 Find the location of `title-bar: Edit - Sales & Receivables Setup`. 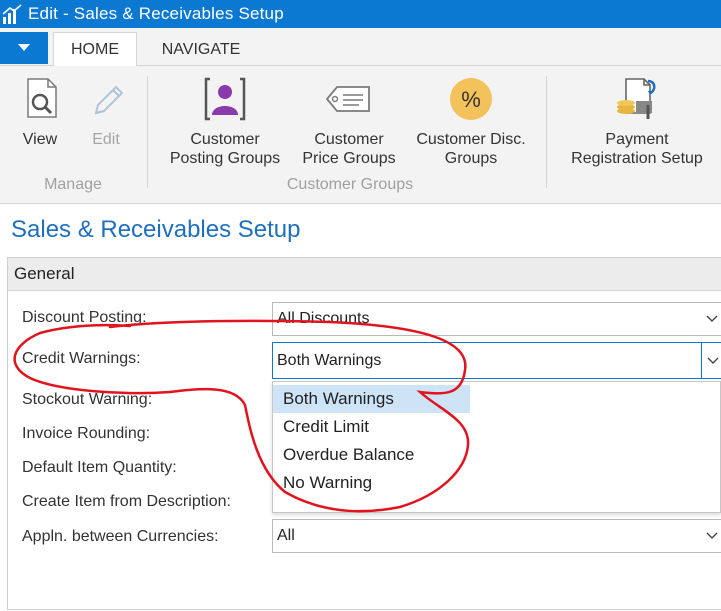

title-bar: Edit - Sales & Receivables Setup is located at coordinates (360, 14).